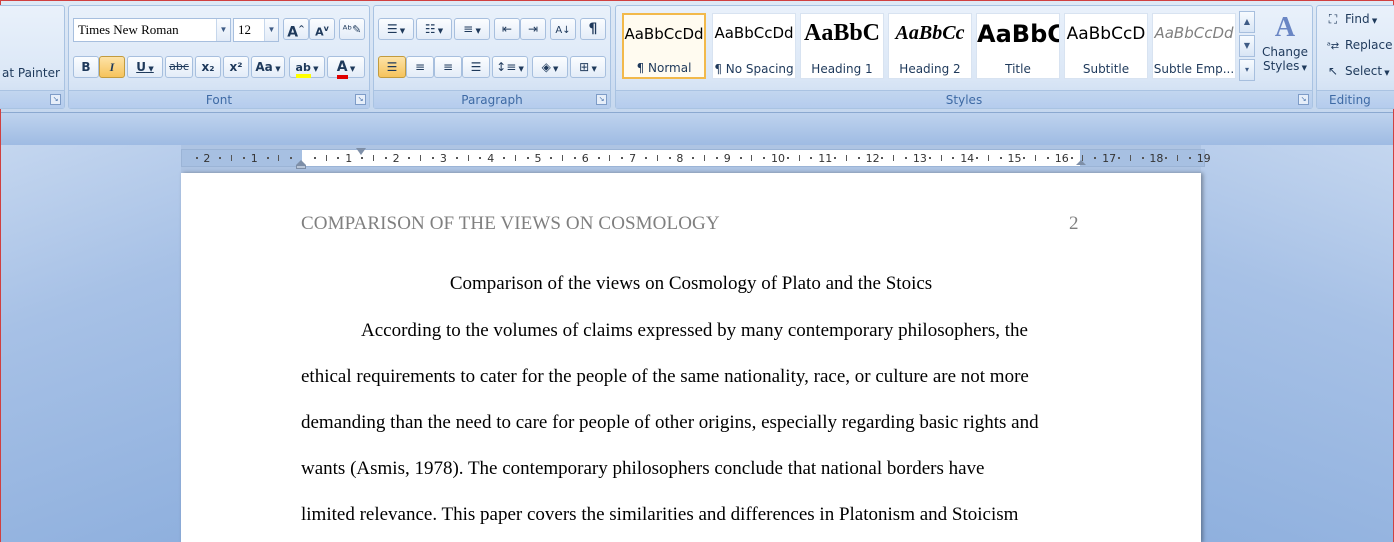  What do you see at coordinates (352, 29) in the screenshot?
I see `clear-formatting-button: ᴬᵇ✎` at bounding box center [352, 29].